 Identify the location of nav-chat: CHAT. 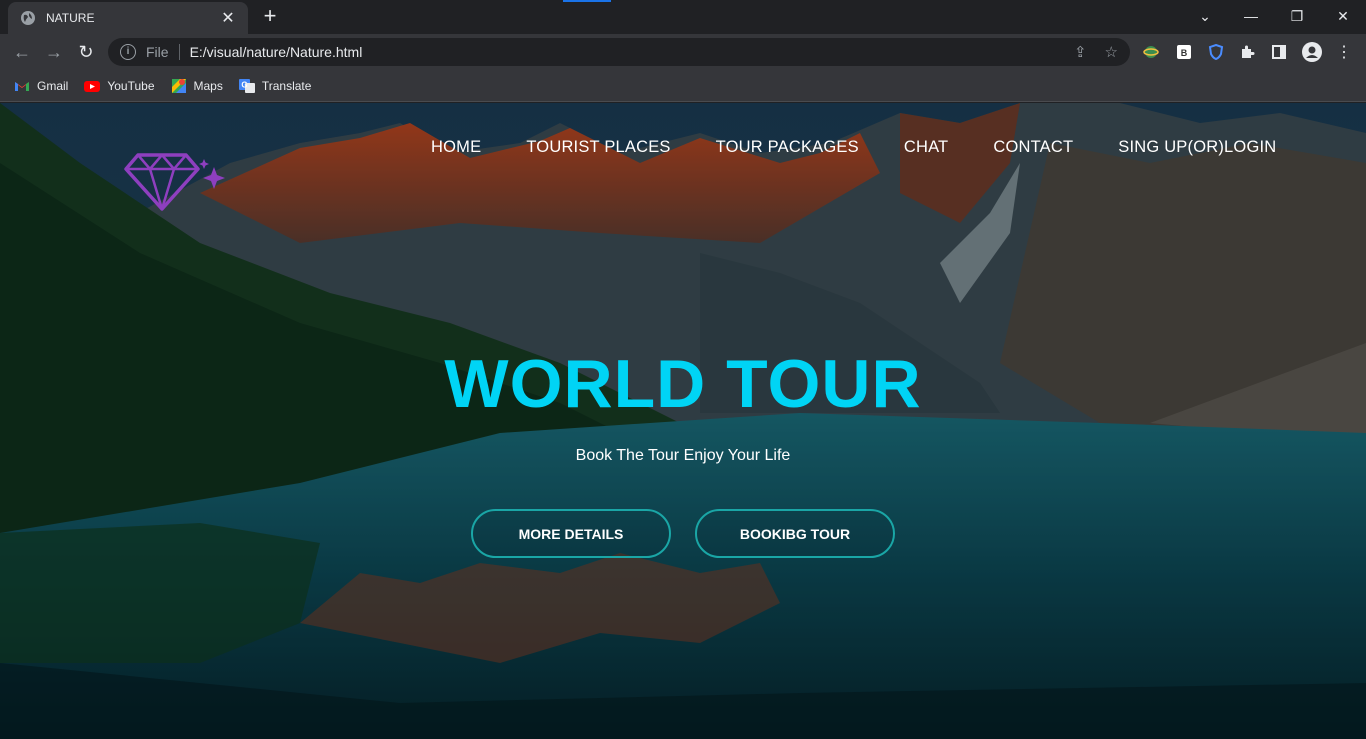
(926, 147).